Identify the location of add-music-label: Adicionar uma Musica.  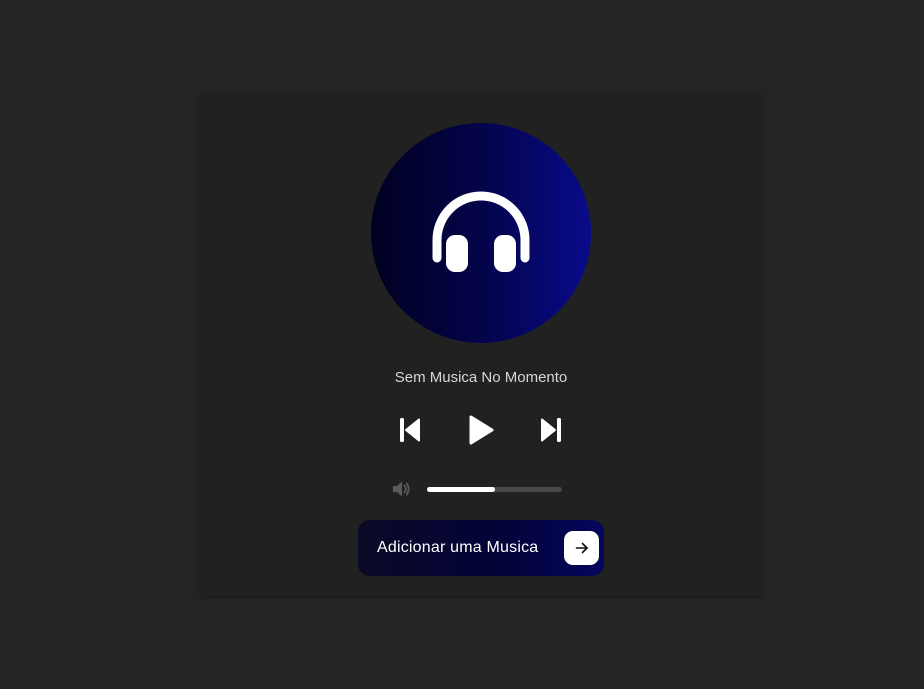
(458, 547).